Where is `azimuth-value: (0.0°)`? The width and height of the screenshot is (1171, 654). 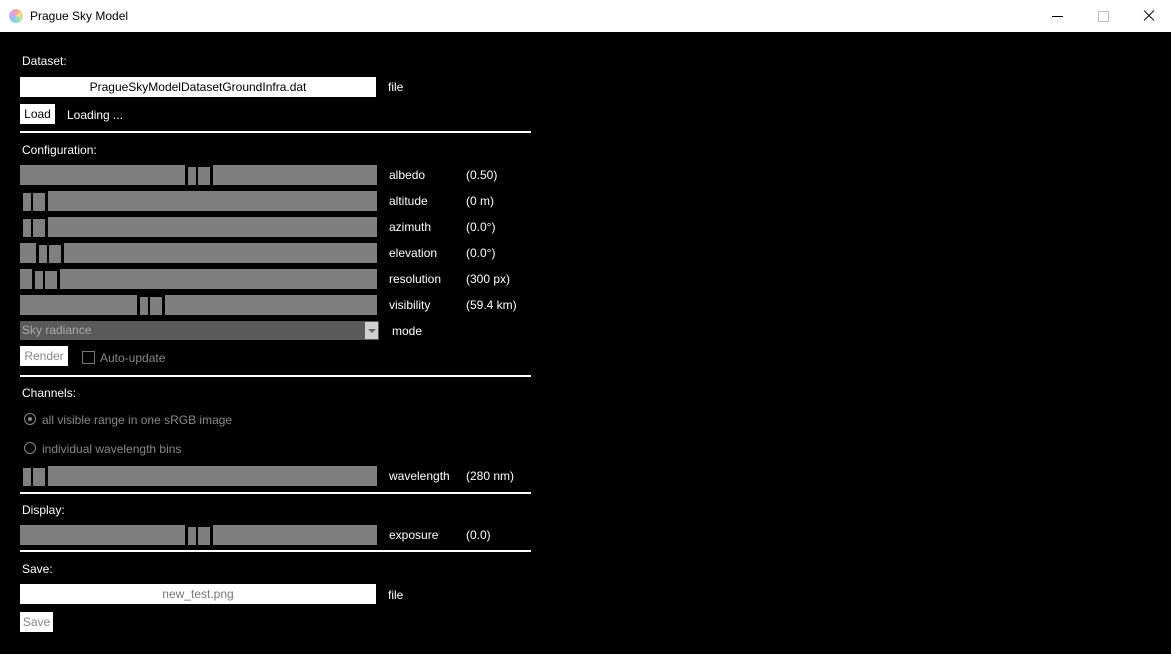 azimuth-value: (0.0°) is located at coordinates (481, 227).